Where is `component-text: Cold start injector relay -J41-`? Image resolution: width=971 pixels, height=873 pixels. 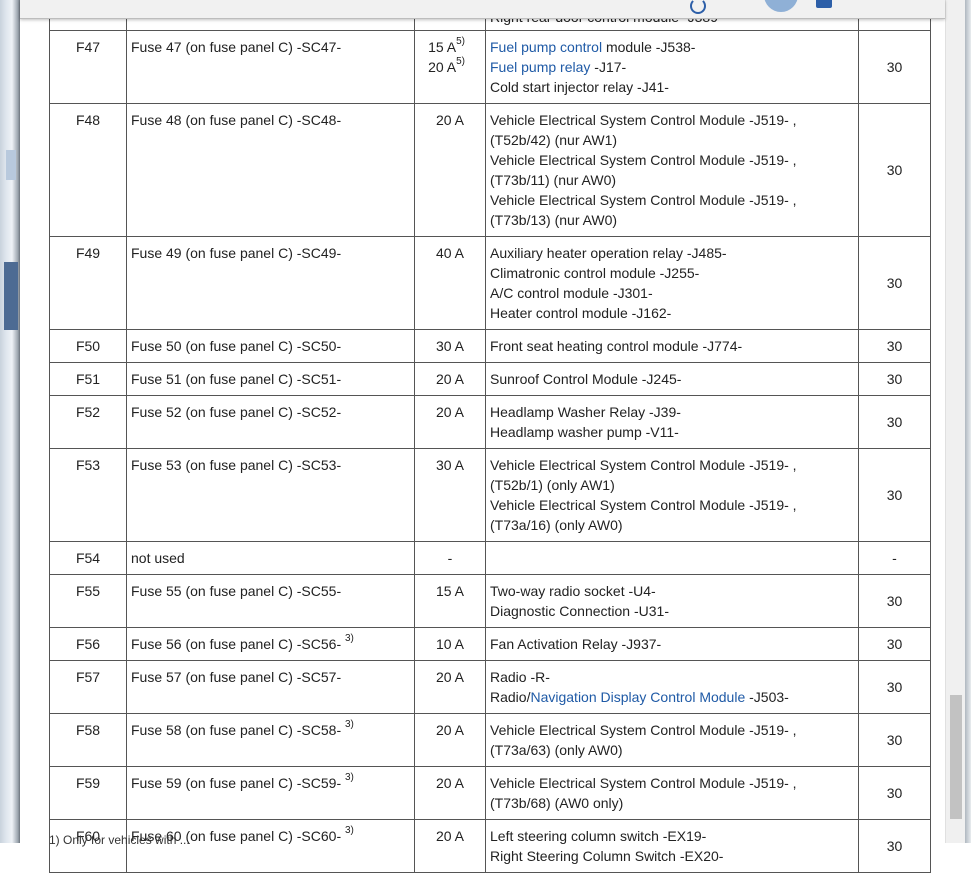
component-text: Cold start injector relay -J41- is located at coordinates (579, 87).